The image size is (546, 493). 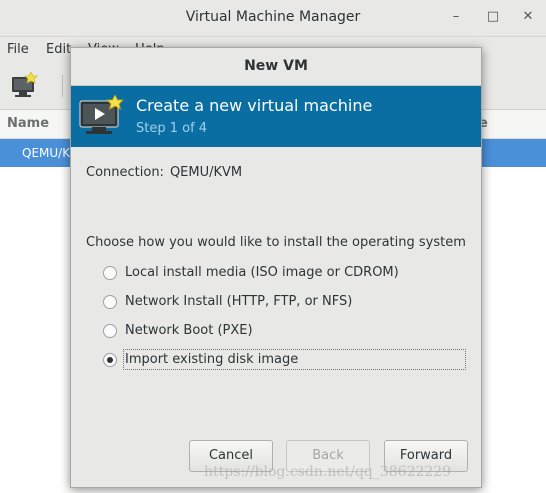 What do you see at coordinates (62, 86) in the screenshot?
I see `toolbar-separator` at bounding box center [62, 86].